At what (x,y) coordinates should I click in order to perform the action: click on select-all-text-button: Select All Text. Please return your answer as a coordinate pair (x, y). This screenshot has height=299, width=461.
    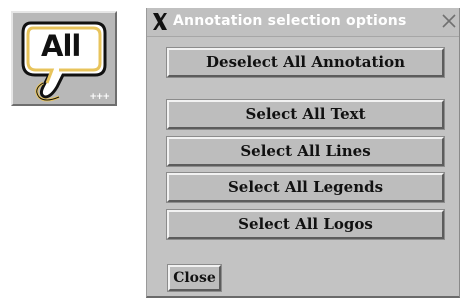
    Looking at the image, I should click on (305, 114).